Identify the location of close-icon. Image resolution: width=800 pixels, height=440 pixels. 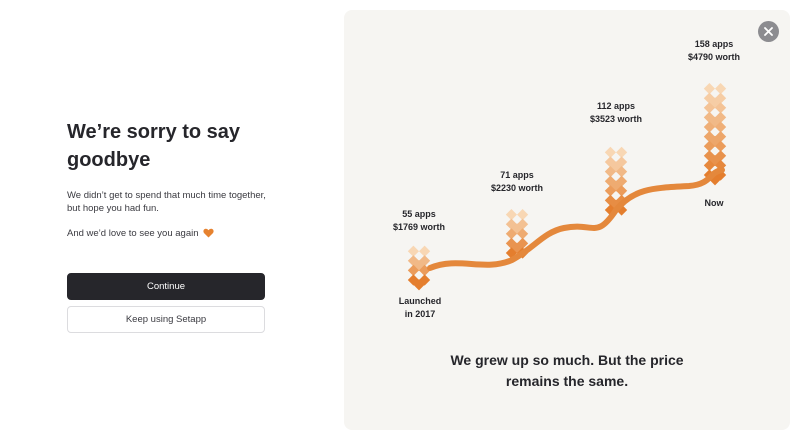
(768, 31).